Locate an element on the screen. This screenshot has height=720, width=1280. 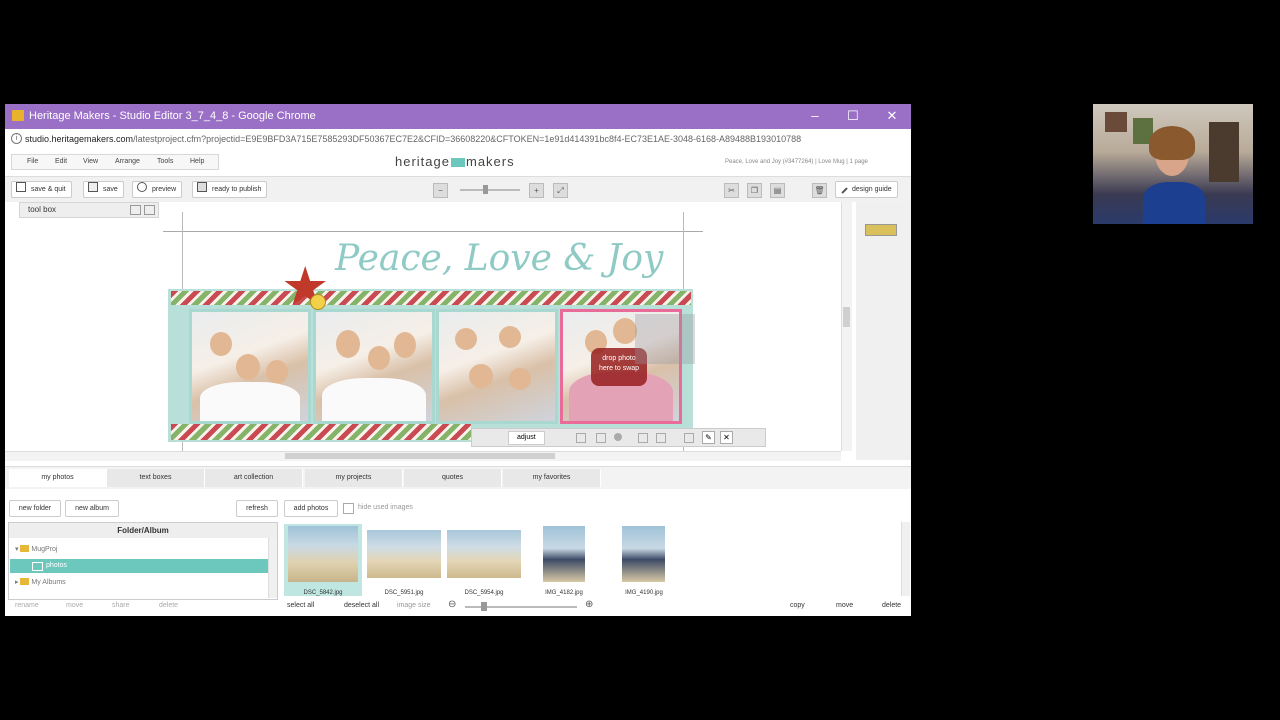
save-button: save is located at coordinates (103, 189).